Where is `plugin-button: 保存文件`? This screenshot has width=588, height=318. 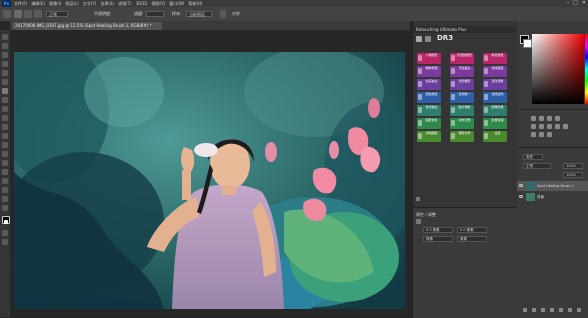 plugin-button: 保存文件 is located at coordinates (462, 136).